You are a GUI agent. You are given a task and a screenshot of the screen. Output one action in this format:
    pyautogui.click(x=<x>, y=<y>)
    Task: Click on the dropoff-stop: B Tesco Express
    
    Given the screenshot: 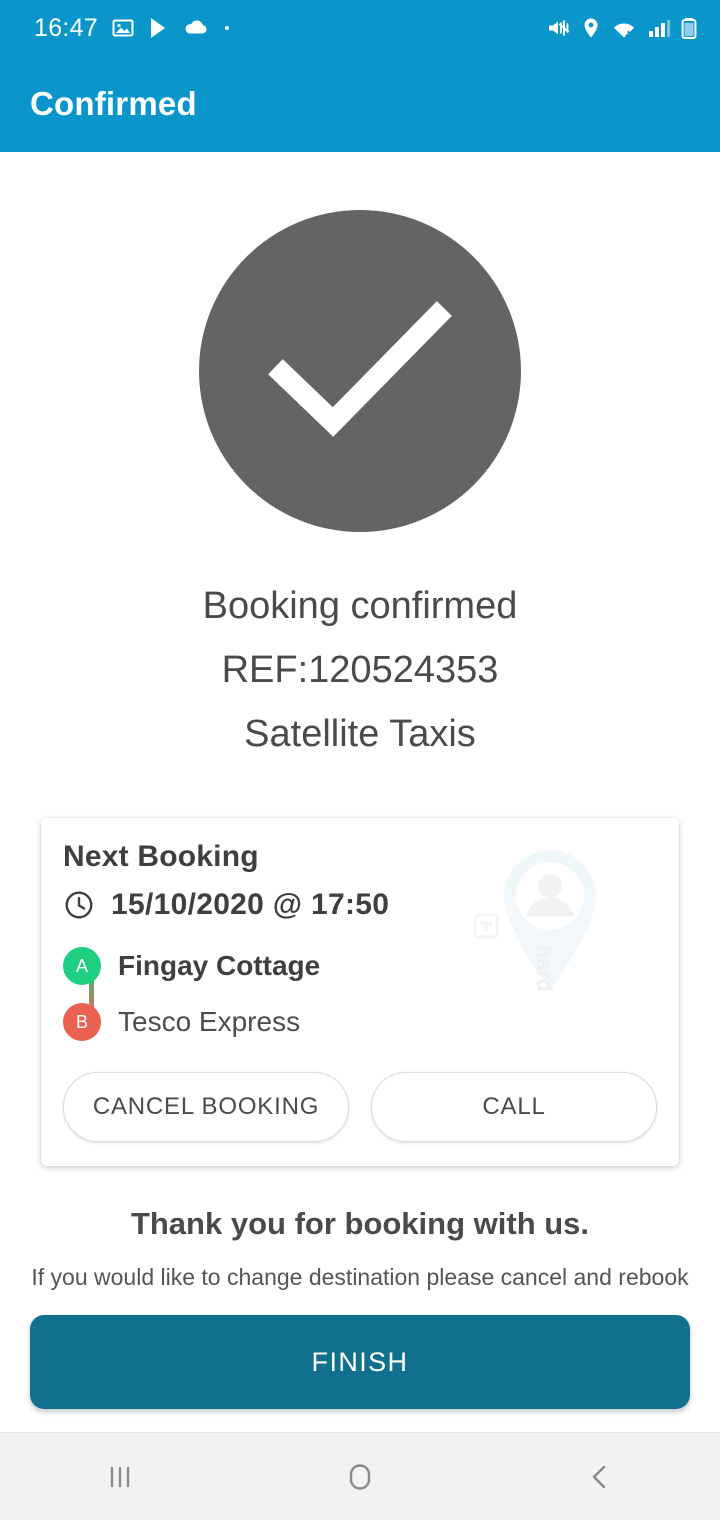 What is the action you would take?
    pyautogui.click(x=360, y=1022)
    